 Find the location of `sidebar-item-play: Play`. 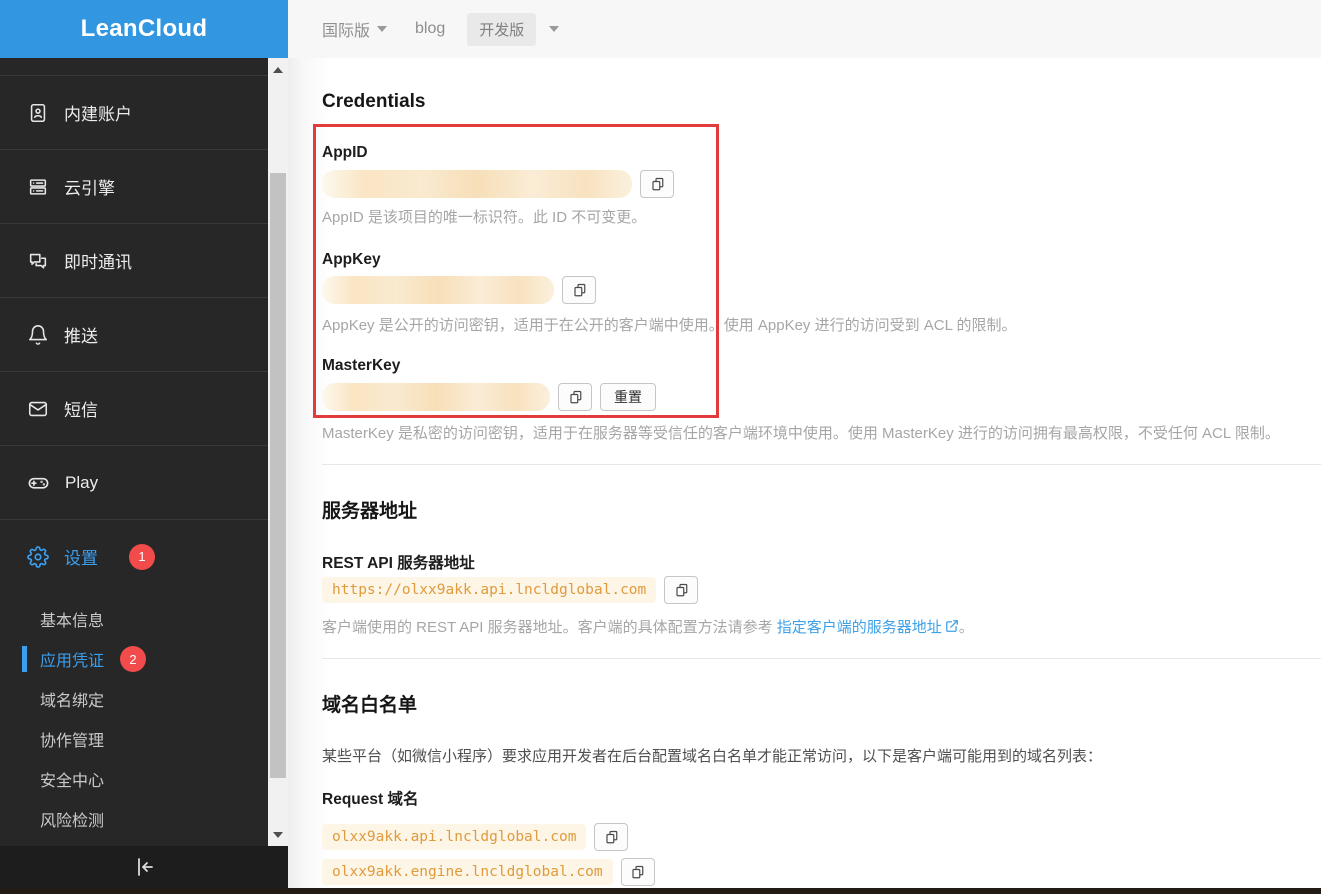

sidebar-item-play: Play is located at coordinates (134, 482).